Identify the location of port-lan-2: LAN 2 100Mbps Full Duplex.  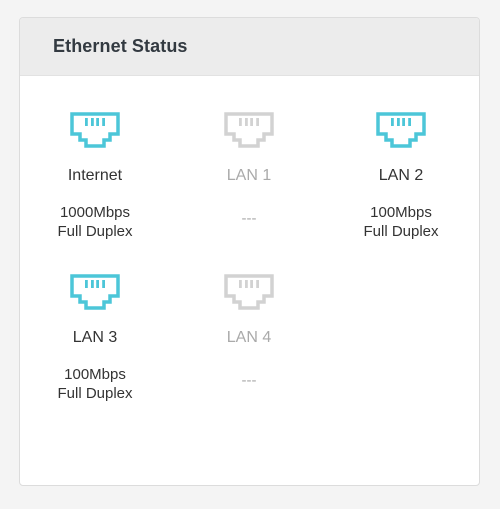
(401, 176).